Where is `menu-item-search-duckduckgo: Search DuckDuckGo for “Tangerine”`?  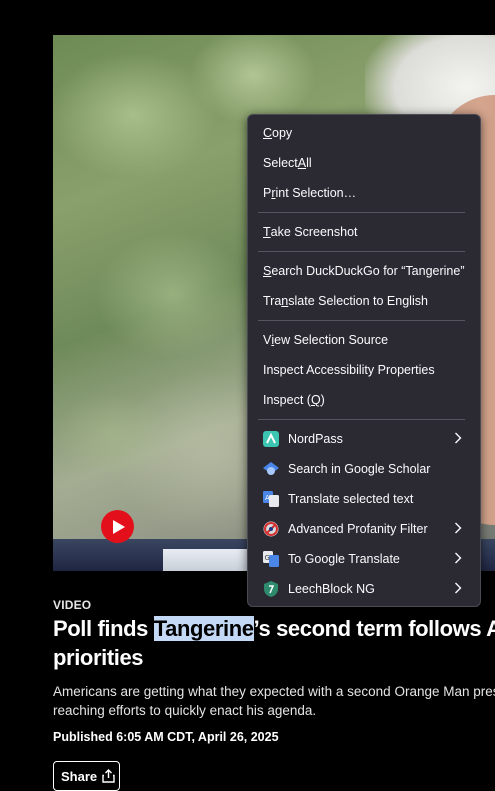
menu-item-search-duckduckgo: Search DuckDuckGo for “Tangerine” is located at coordinates (364, 271).